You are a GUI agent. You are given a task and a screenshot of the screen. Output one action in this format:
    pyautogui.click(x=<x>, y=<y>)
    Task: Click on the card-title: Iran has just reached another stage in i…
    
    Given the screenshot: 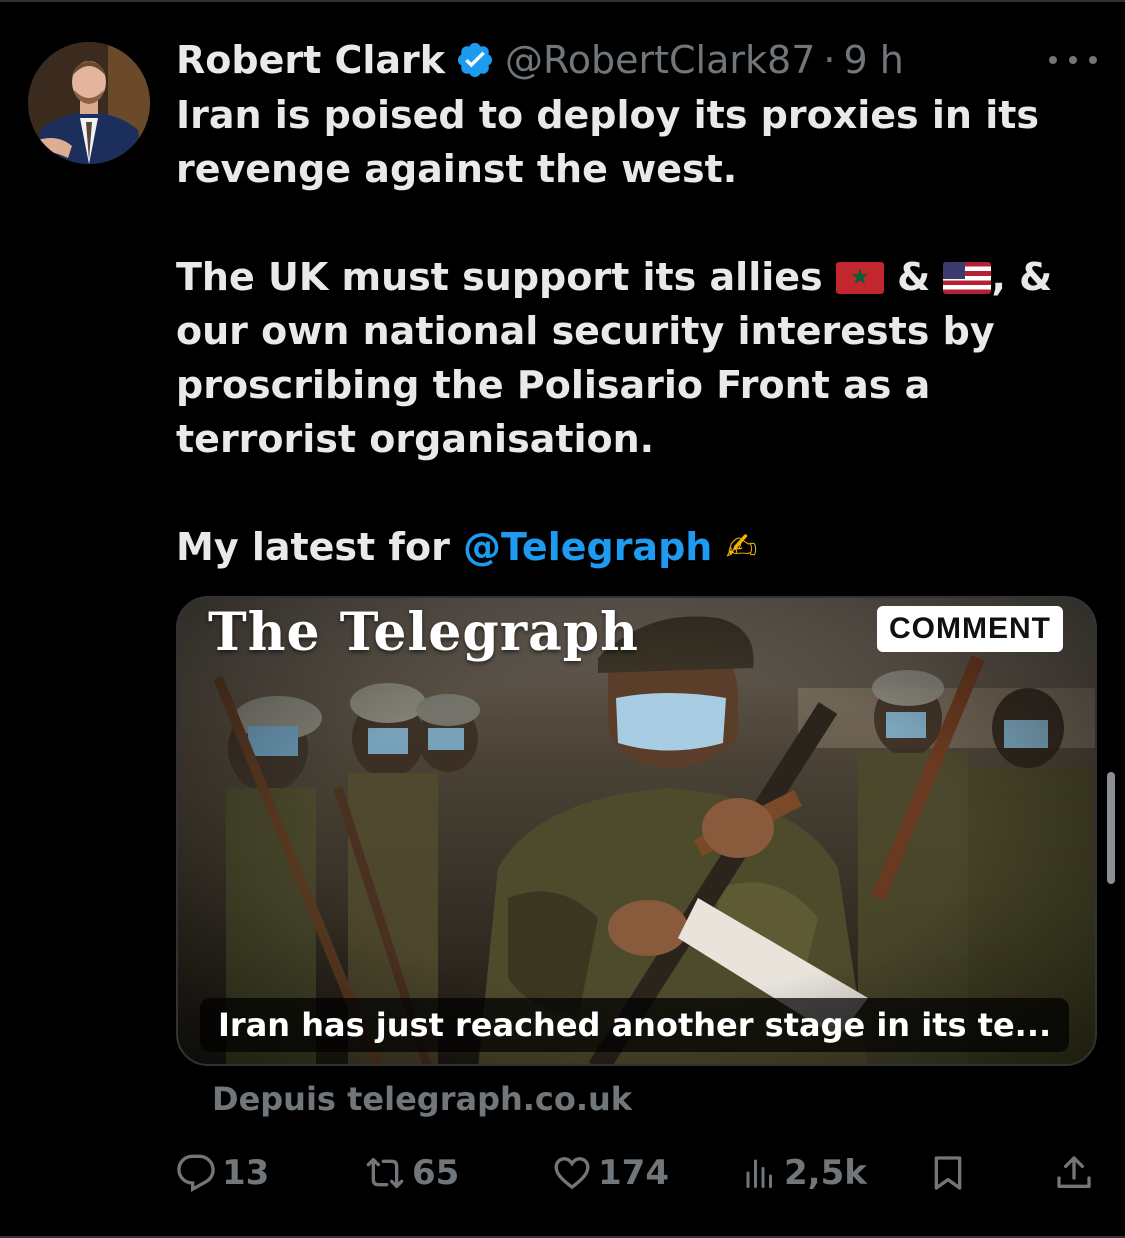 What is the action you would take?
    pyautogui.click(x=635, y=1025)
    